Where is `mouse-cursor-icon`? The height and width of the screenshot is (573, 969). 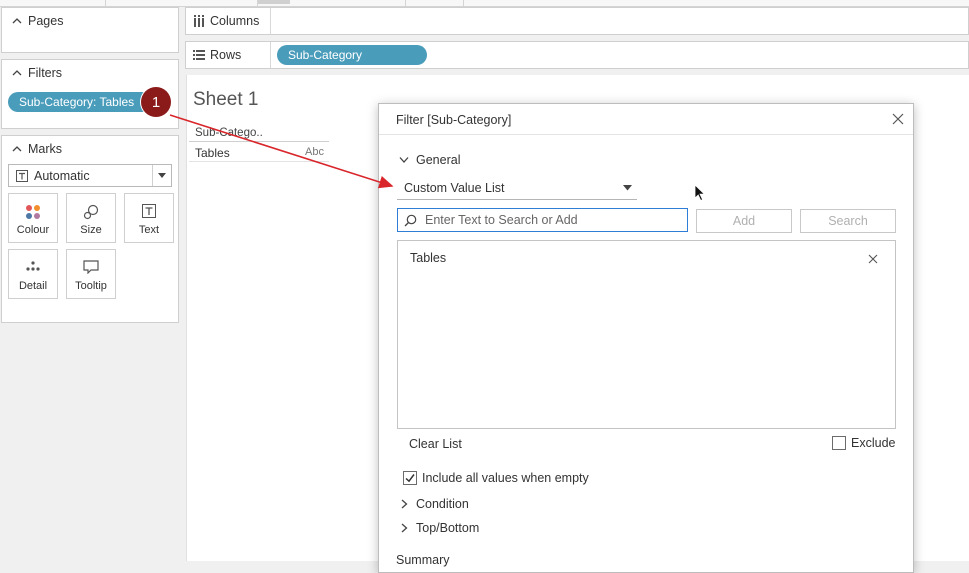
mouse-cursor-icon is located at coordinates (700, 193).